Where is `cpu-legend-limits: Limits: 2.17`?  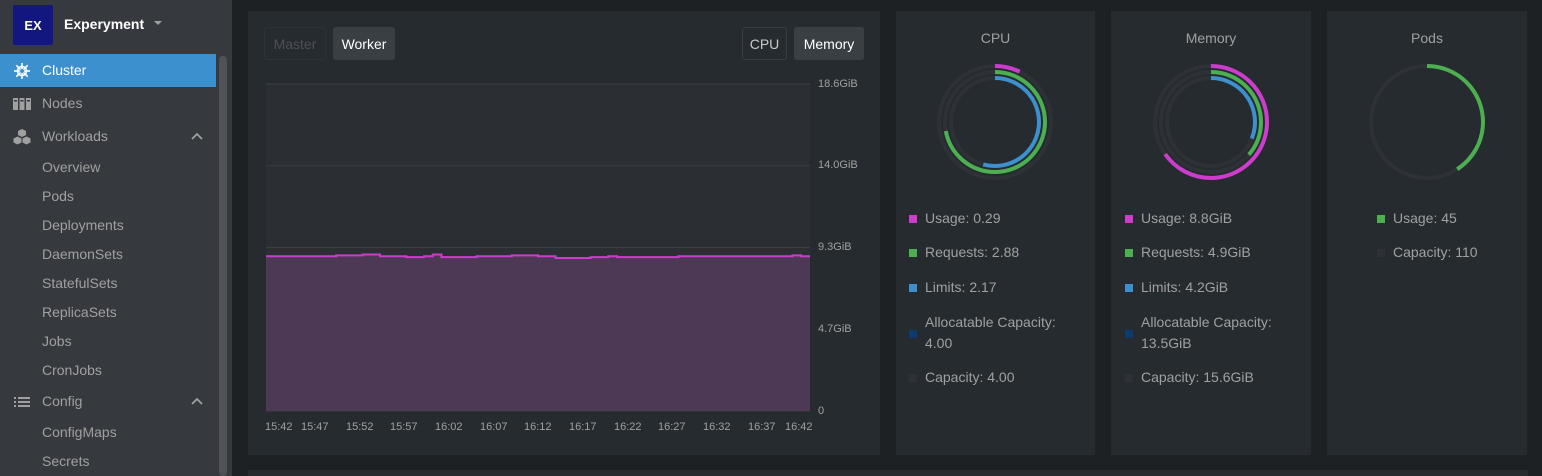 cpu-legend-limits: Limits: 2.17 is located at coordinates (961, 287).